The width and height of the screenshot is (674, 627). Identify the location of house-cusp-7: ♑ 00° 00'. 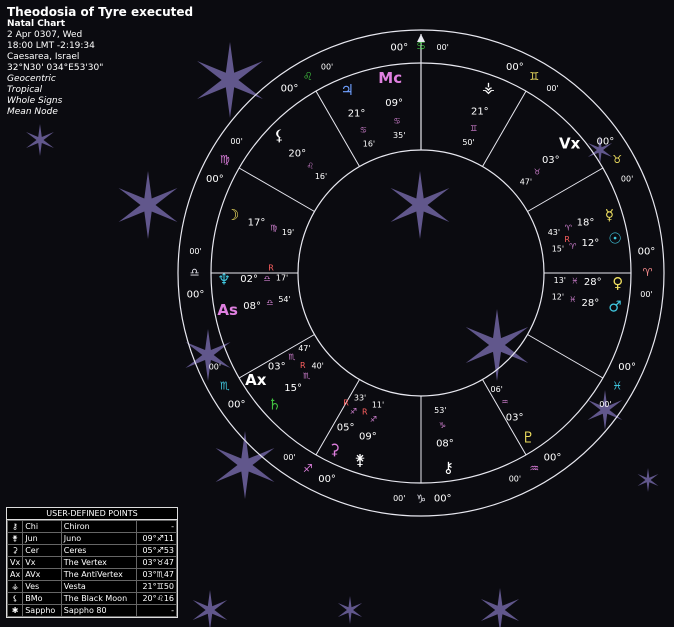
(422, 499).